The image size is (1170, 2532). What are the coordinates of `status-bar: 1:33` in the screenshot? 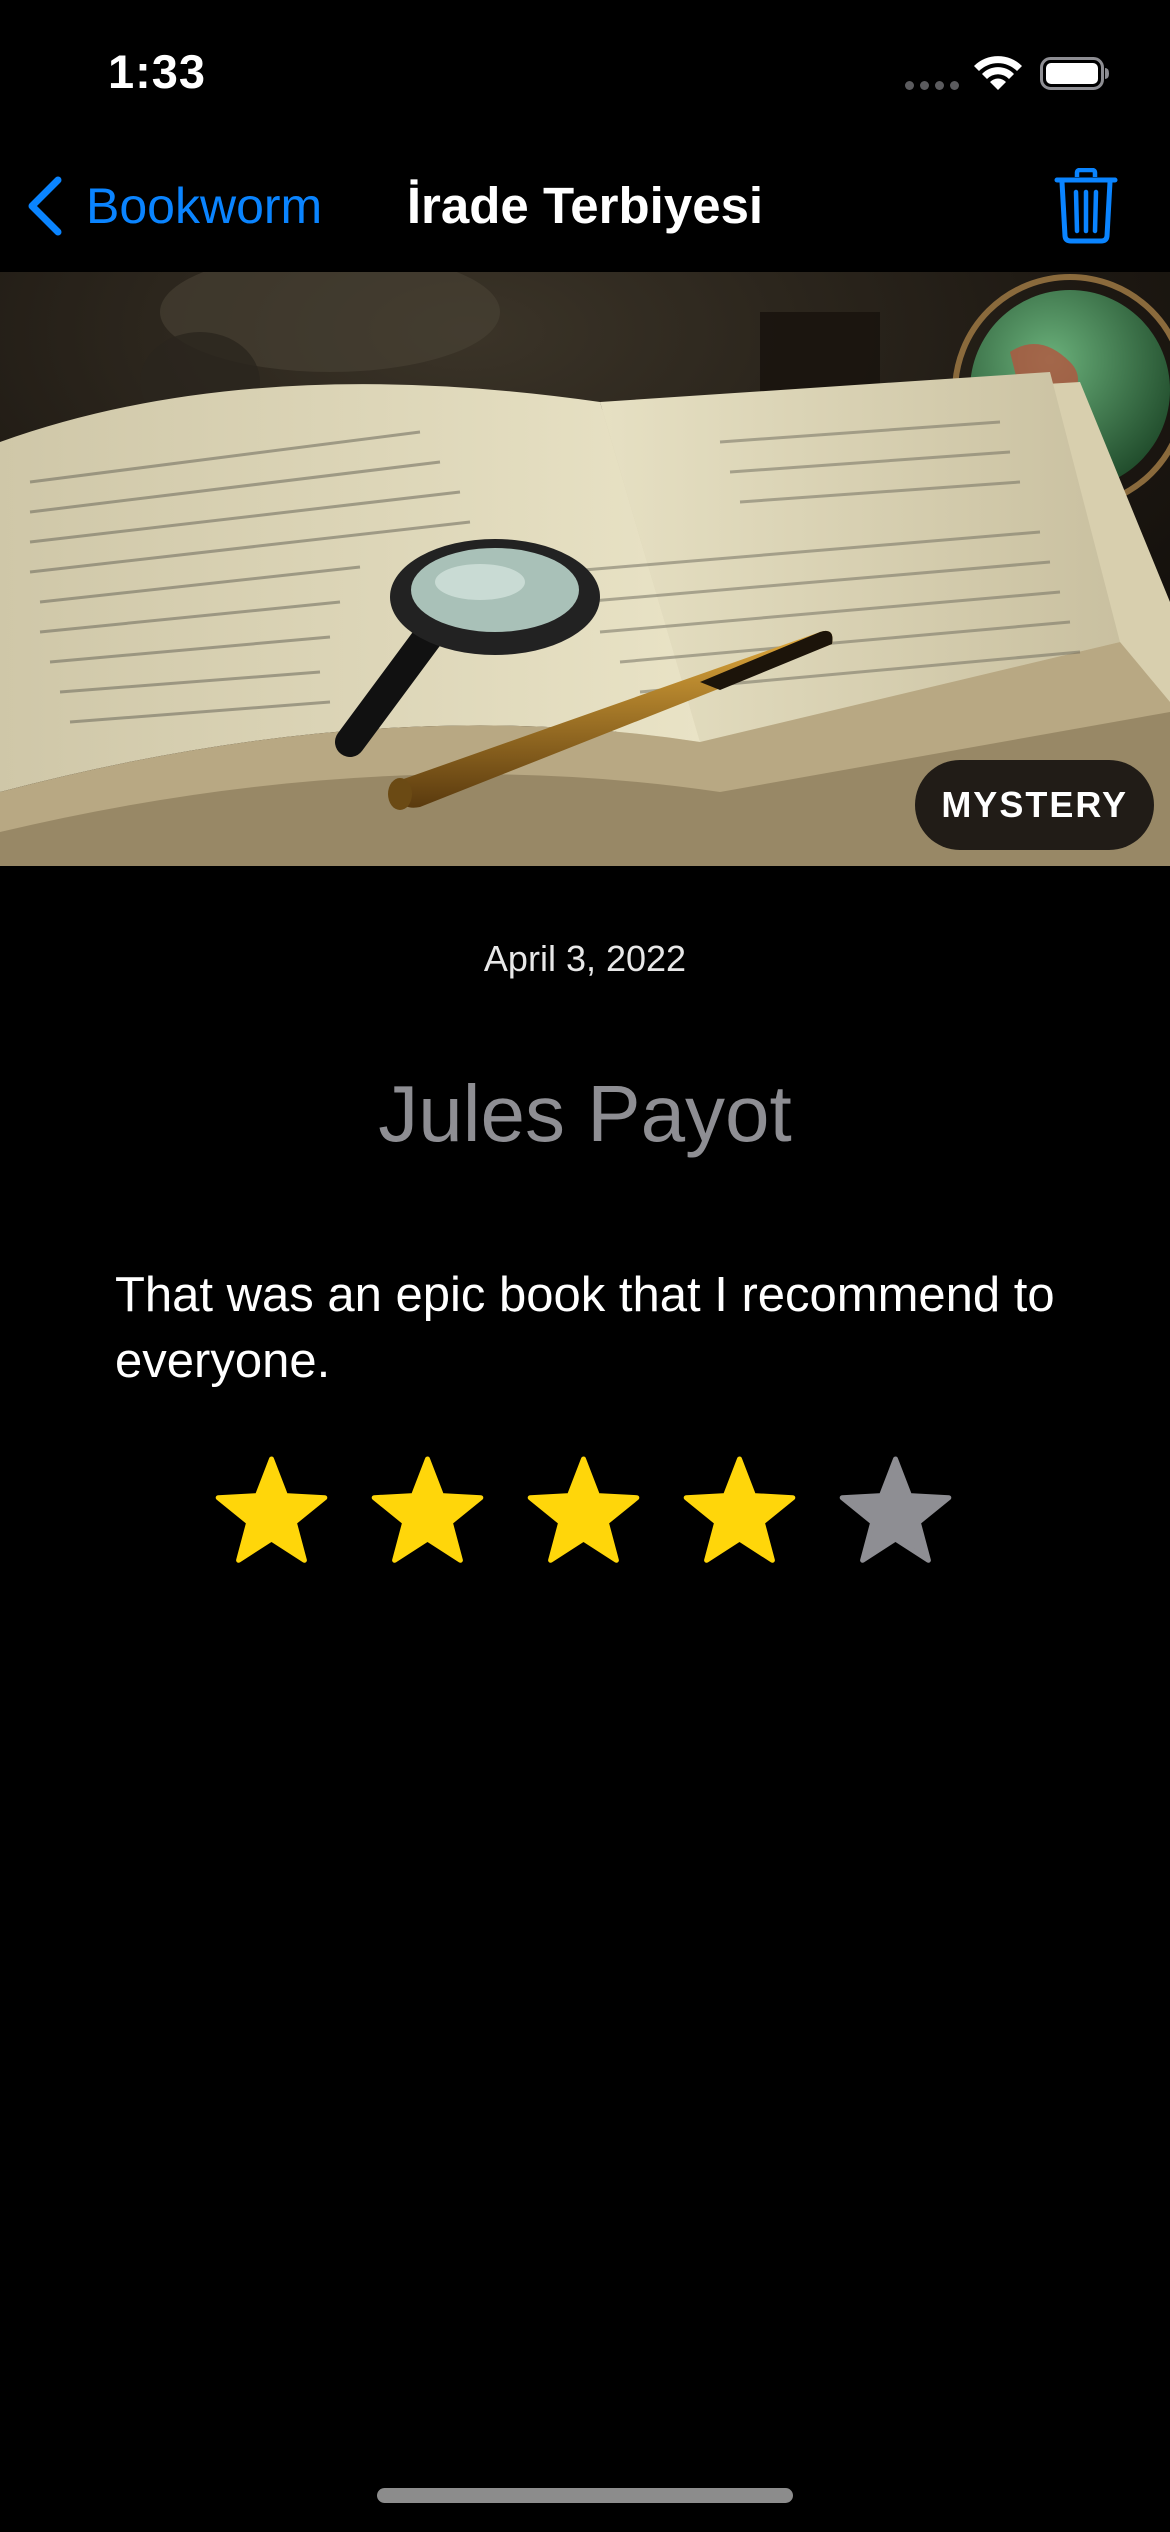 It's located at (585, 70).